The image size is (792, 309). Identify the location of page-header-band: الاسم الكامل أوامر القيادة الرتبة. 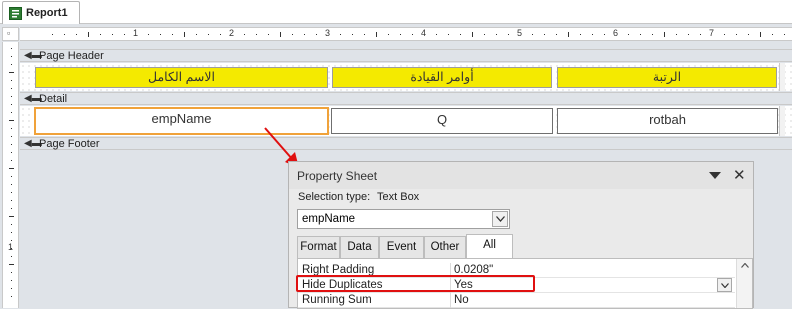
(406, 77).